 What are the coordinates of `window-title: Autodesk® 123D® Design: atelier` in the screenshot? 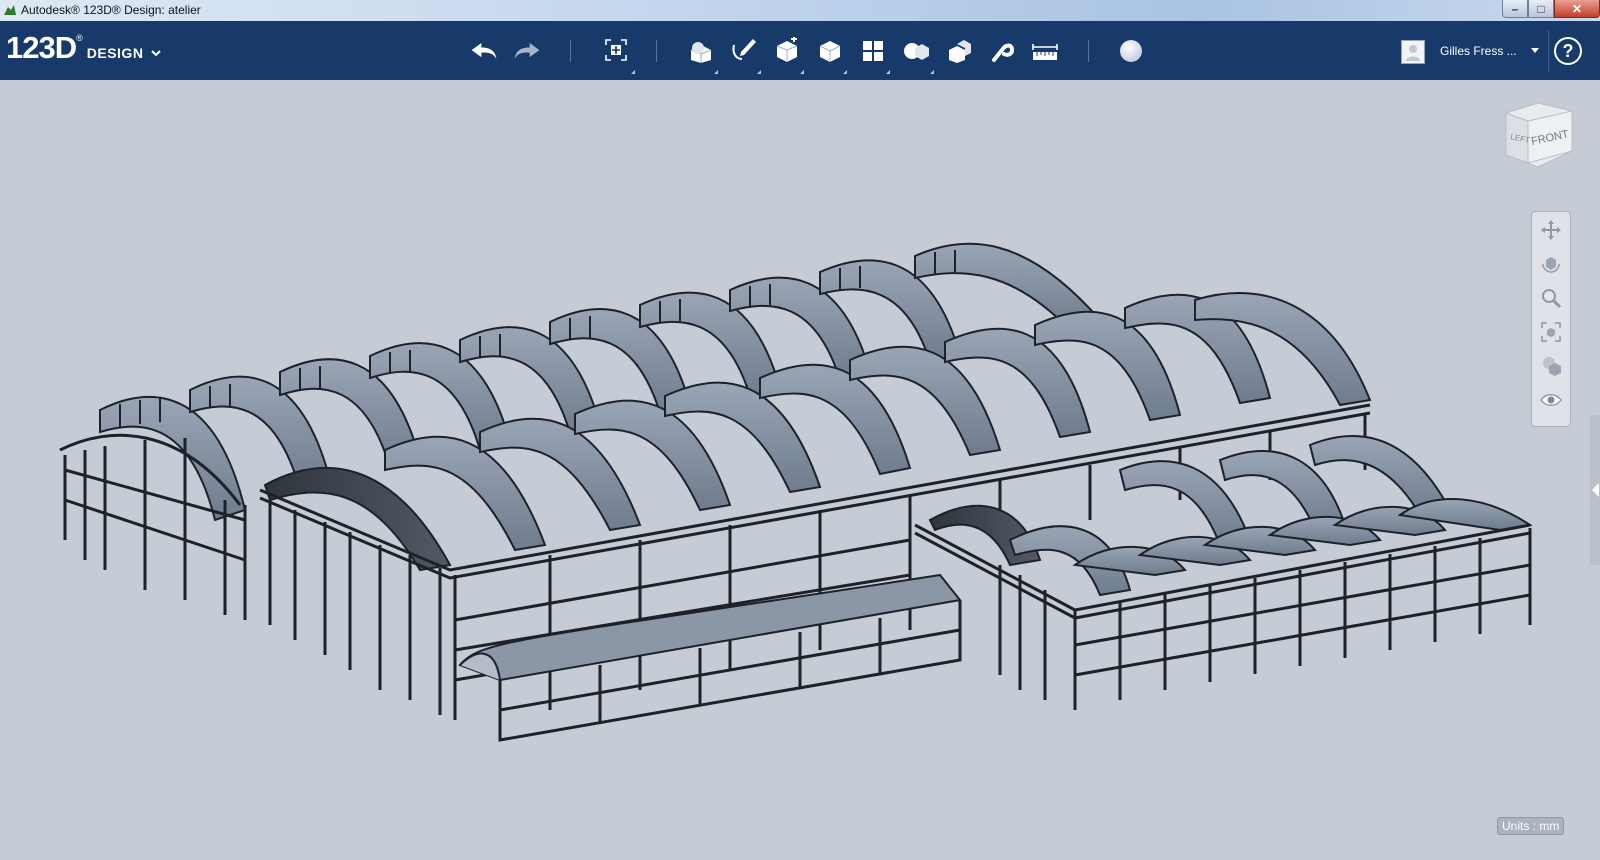 It's located at (111, 10).